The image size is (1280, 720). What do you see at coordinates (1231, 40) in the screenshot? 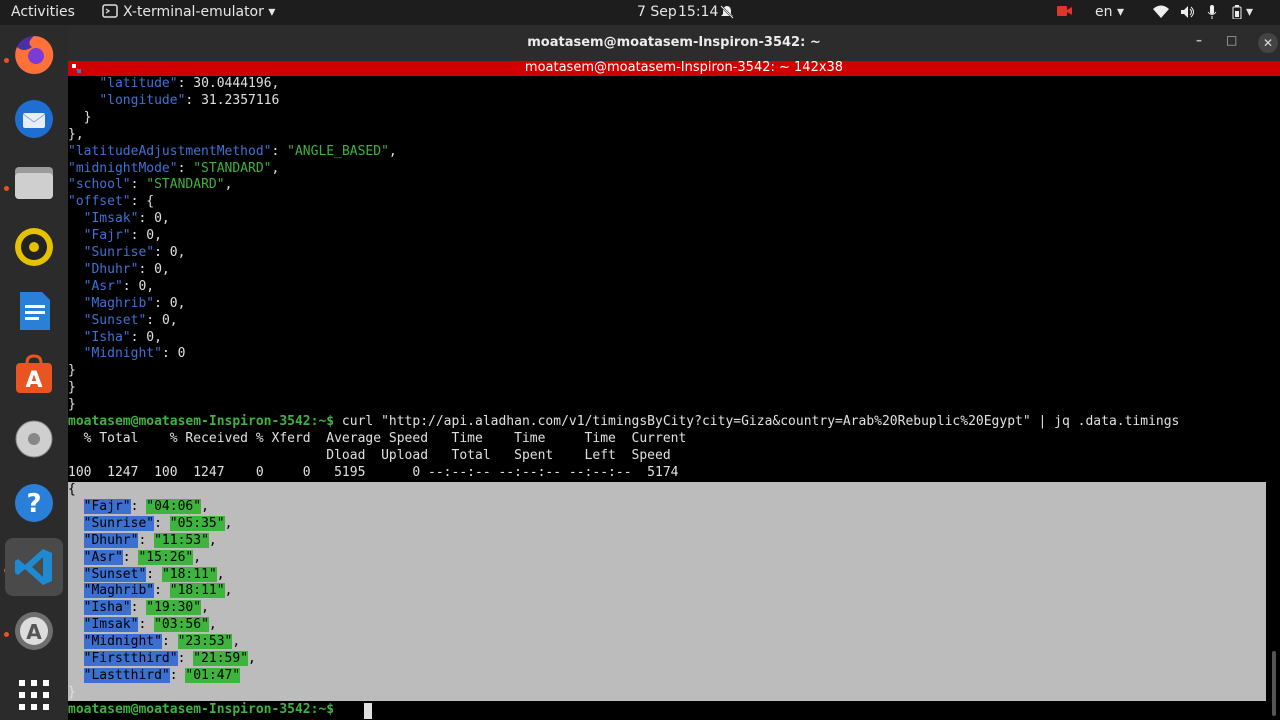
I see `maximize-icon: □` at bounding box center [1231, 40].